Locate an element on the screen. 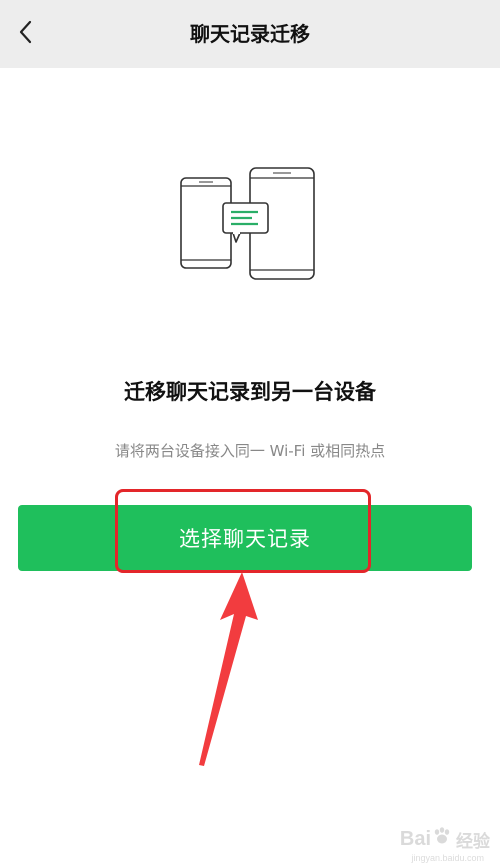  back-button is located at coordinates (26, 34).